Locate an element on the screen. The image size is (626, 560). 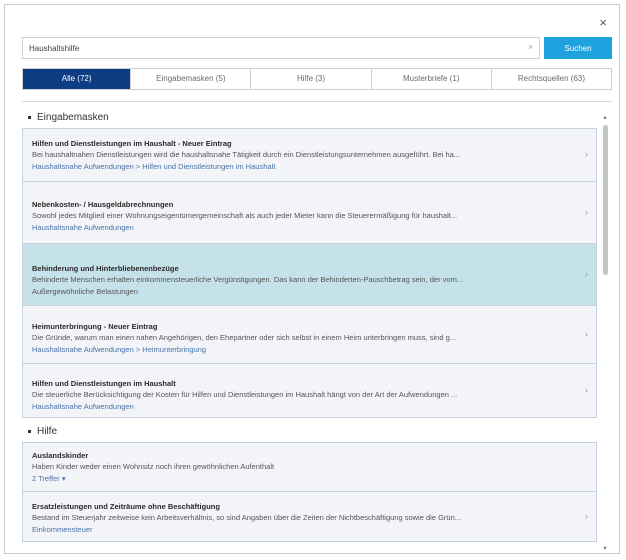
section-title-hilfe: Hilfe is located at coordinates (309, 432).